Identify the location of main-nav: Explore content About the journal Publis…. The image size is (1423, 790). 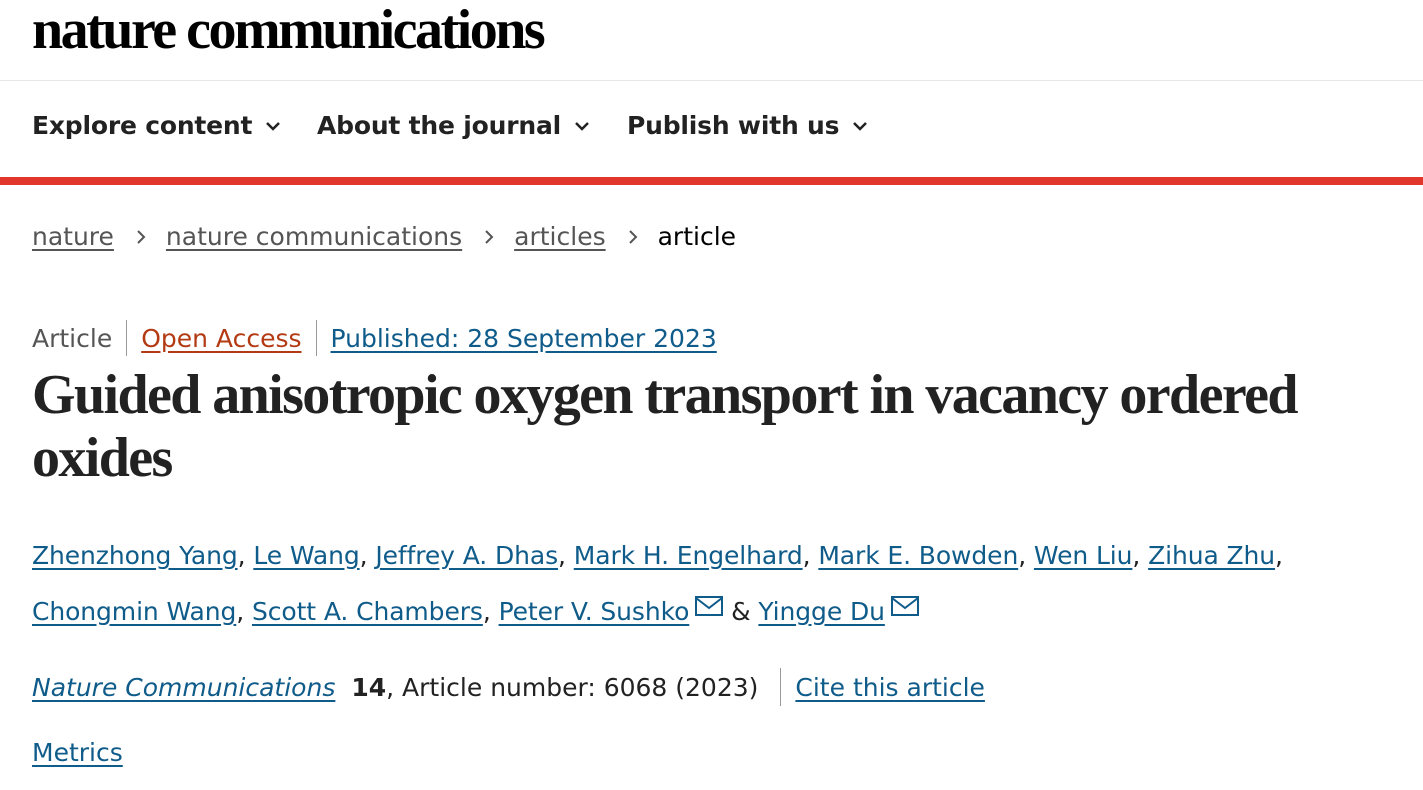
(711, 129).